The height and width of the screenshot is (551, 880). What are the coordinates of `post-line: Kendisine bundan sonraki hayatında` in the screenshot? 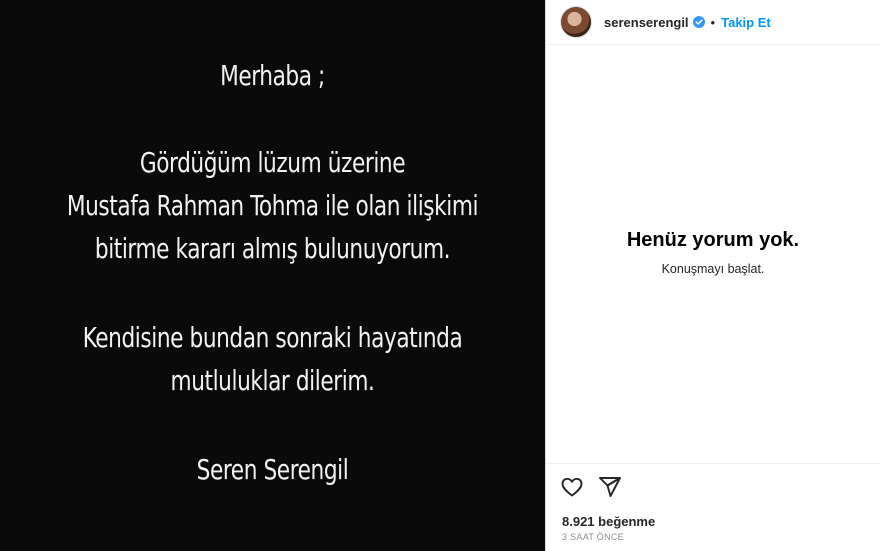 It's located at (272, 337).